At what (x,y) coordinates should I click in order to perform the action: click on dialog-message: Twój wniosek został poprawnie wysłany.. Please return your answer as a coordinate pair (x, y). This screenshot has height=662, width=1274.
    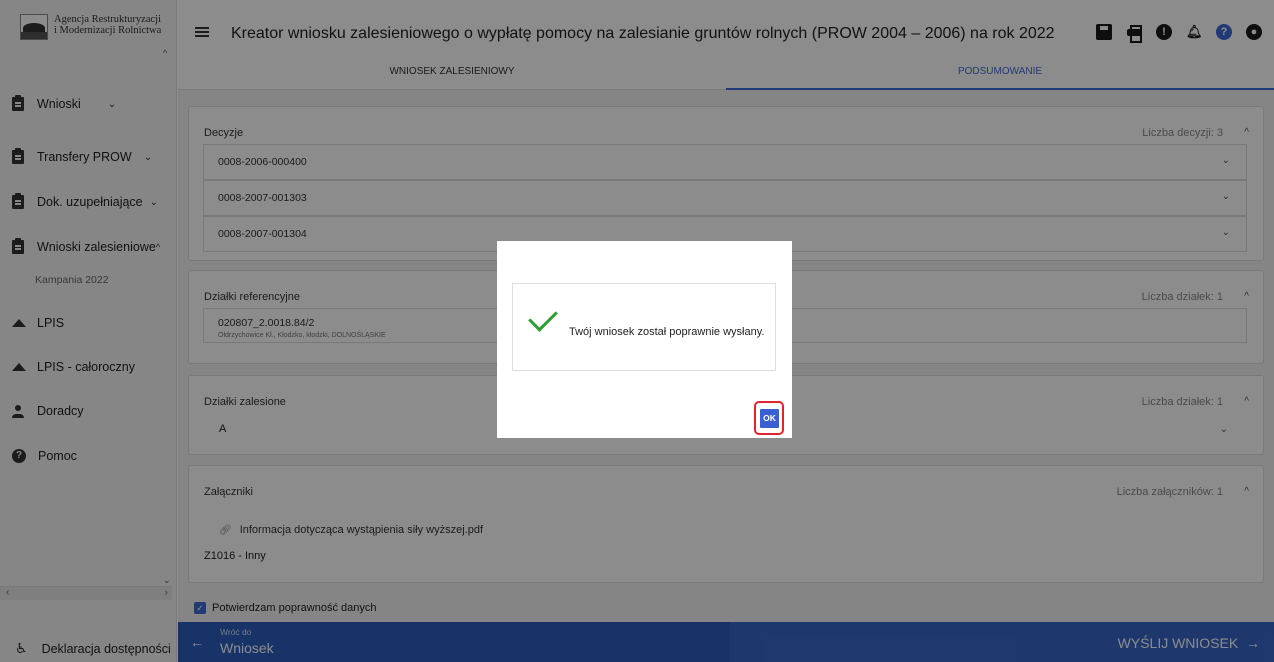
    Looking at the image, I should click on (667, 332).